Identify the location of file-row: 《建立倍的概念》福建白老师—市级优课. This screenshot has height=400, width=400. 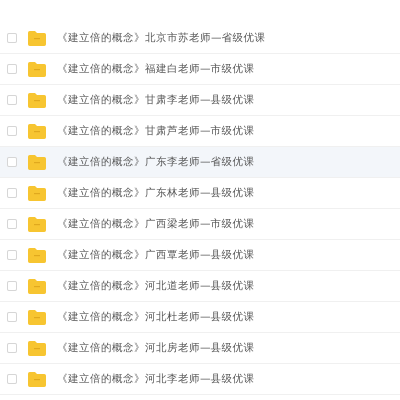
(200, 69).